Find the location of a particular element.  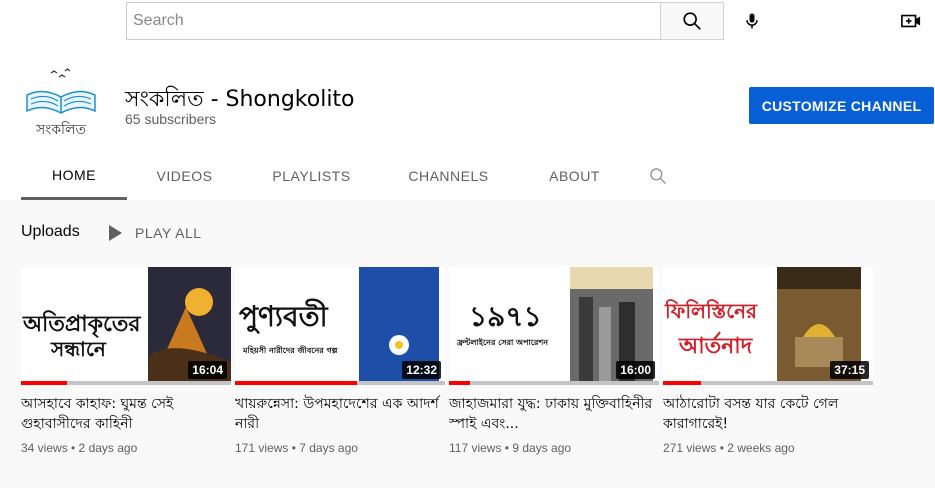

customize-channel-button: CUSTOMIZE CHANNEL is located at coordinates (841, 105).